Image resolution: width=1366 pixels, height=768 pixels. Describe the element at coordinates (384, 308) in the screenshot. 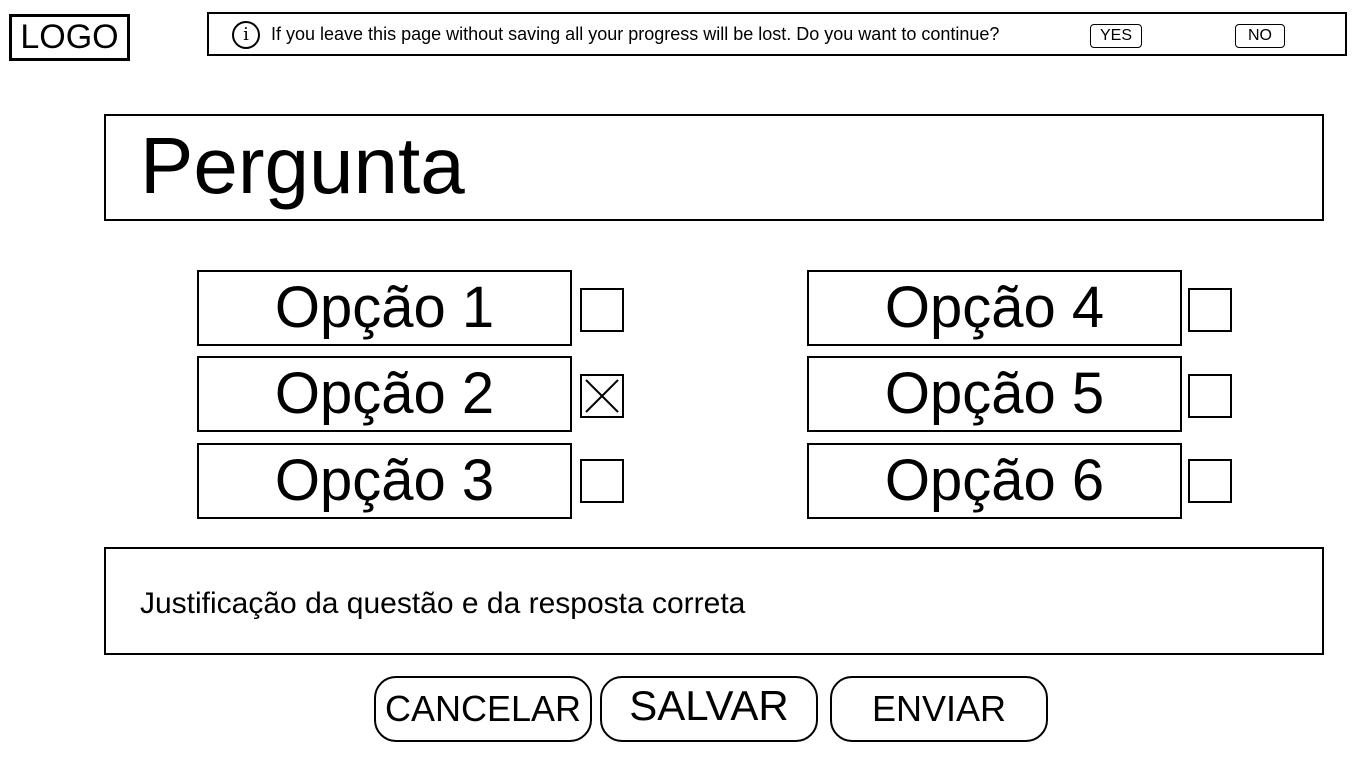

I see `option-1: Opção 1` at that location.